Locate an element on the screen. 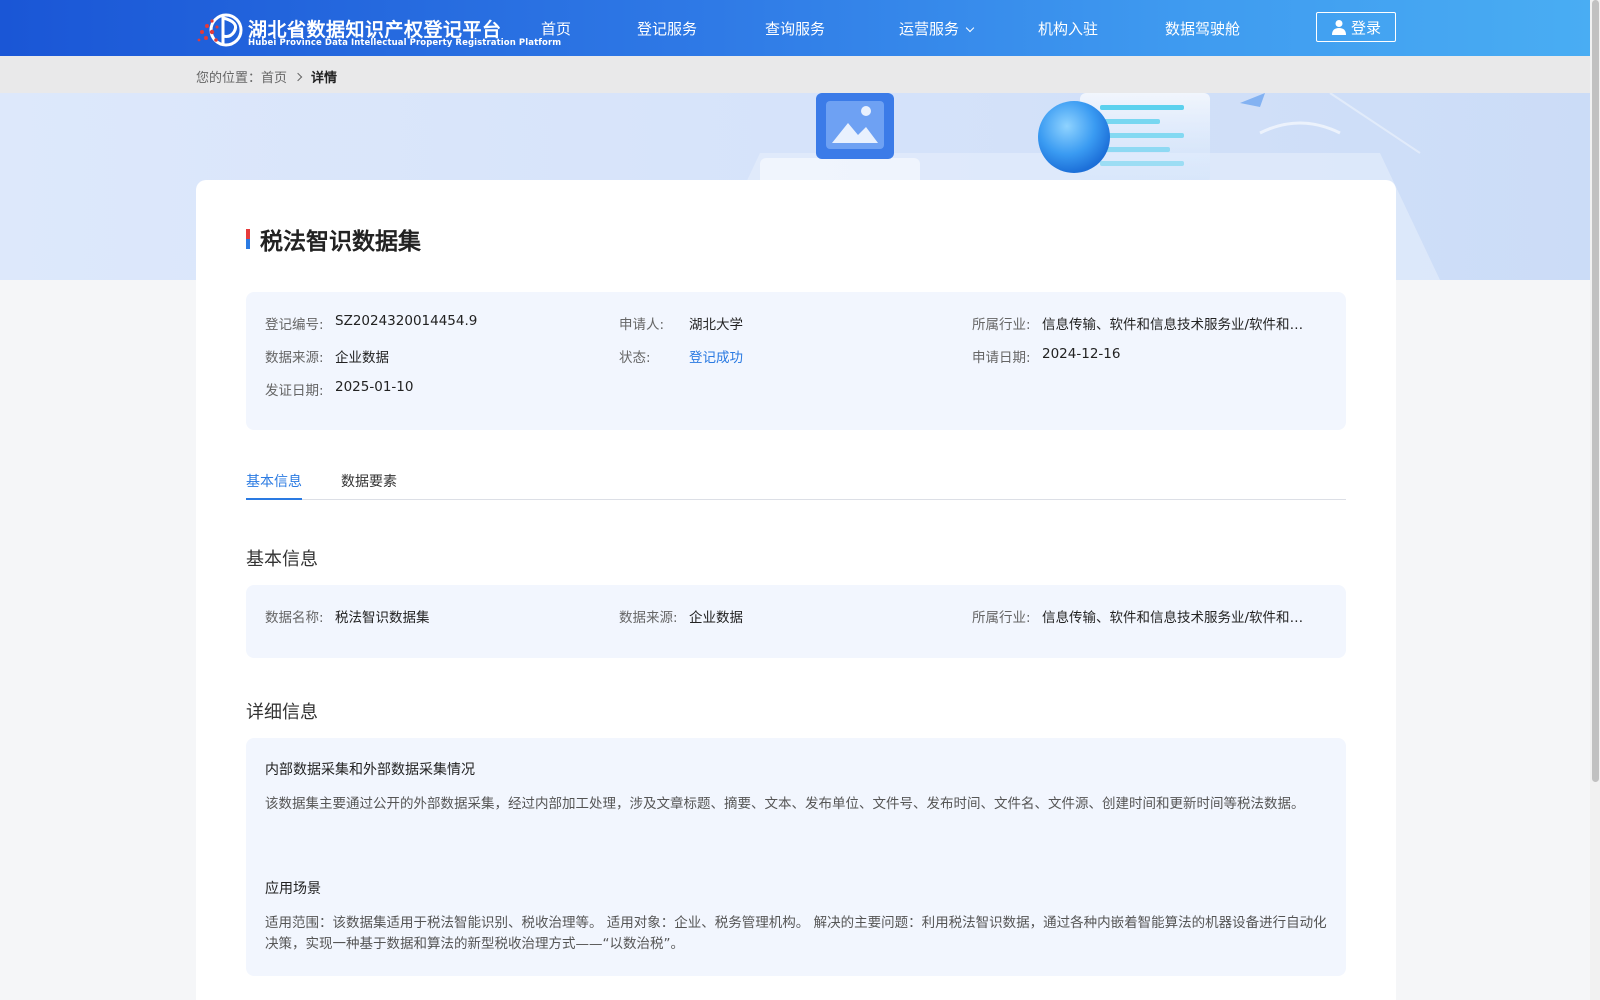 This screenshot has height=1000, width=1600. data-name-field: 数据名称: 税法智识数据集 is located at coordinates (347, 616).